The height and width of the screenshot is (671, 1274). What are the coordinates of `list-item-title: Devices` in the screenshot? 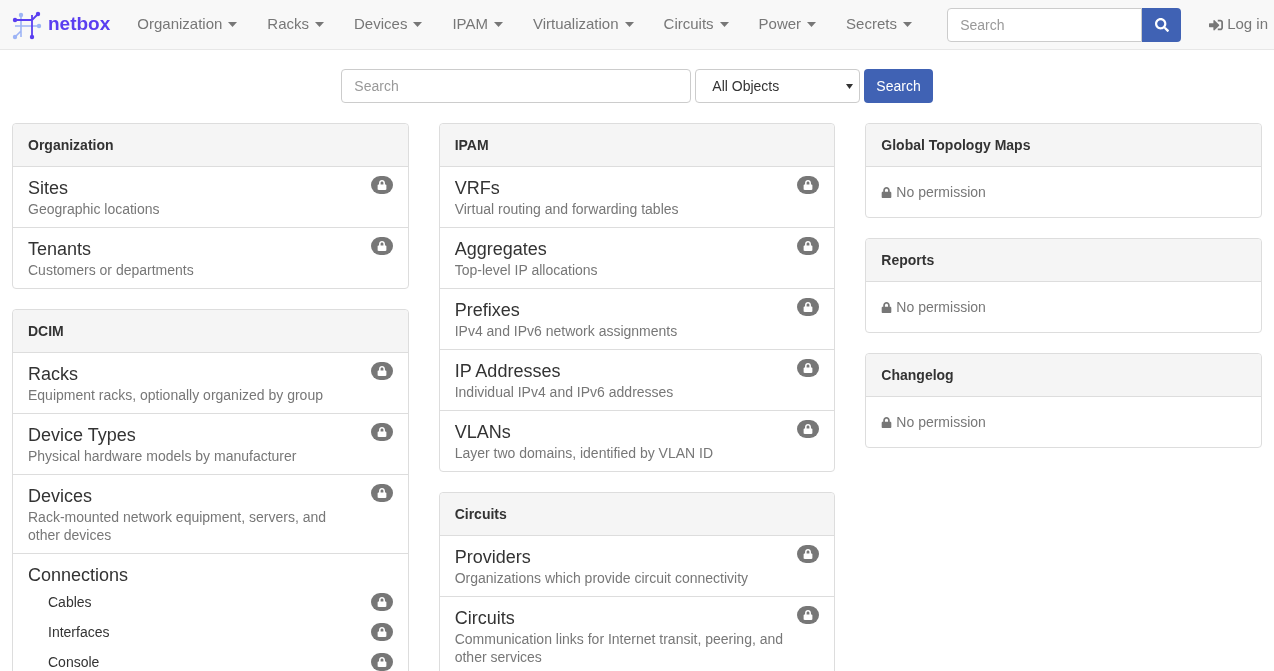 It's located at (60, 496).